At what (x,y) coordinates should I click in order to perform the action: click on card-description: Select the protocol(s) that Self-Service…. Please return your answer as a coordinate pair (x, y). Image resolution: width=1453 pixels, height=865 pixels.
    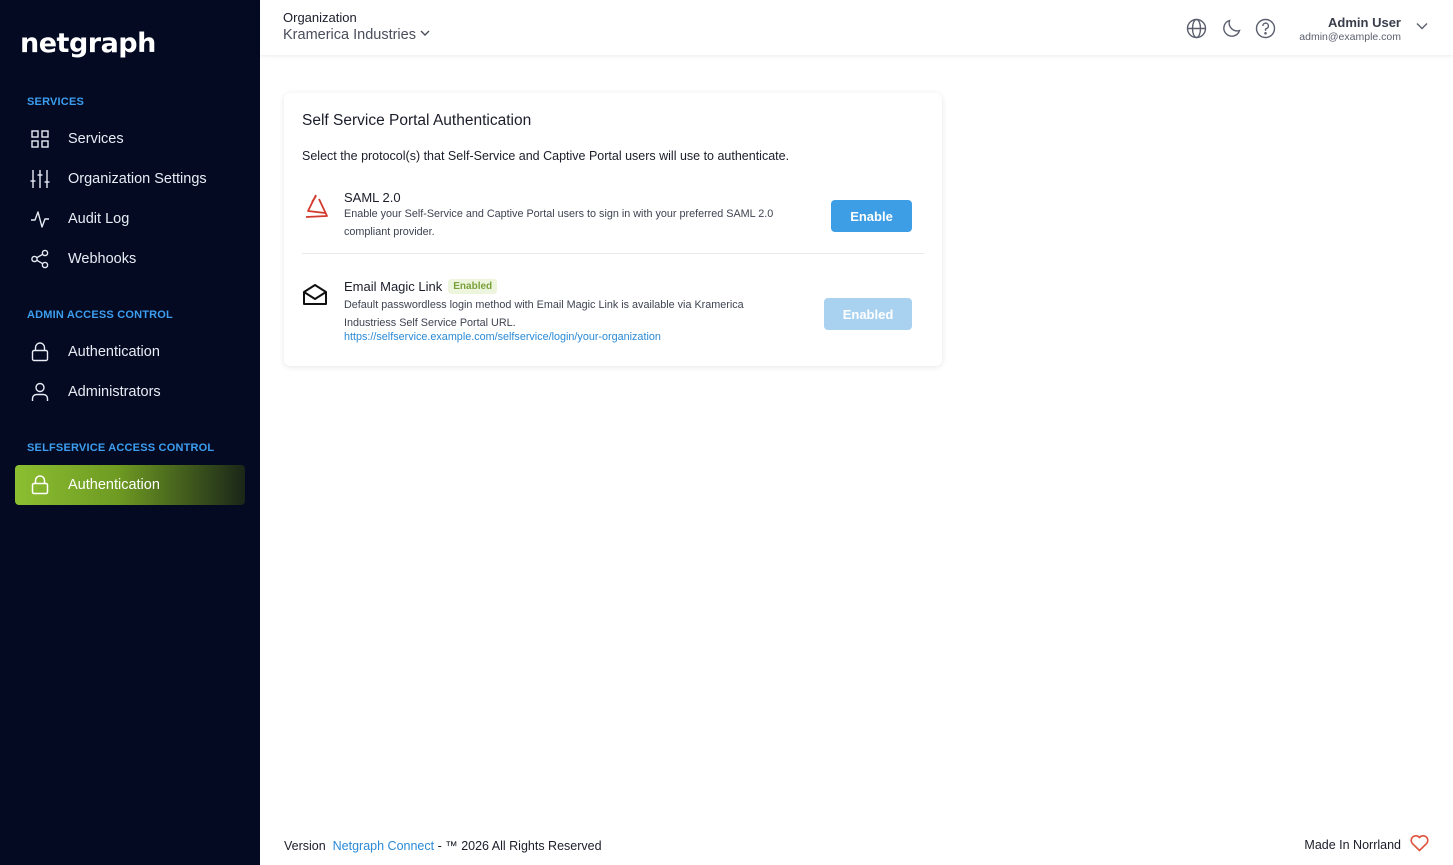
    Looking at the image, I should click on (546, 156).